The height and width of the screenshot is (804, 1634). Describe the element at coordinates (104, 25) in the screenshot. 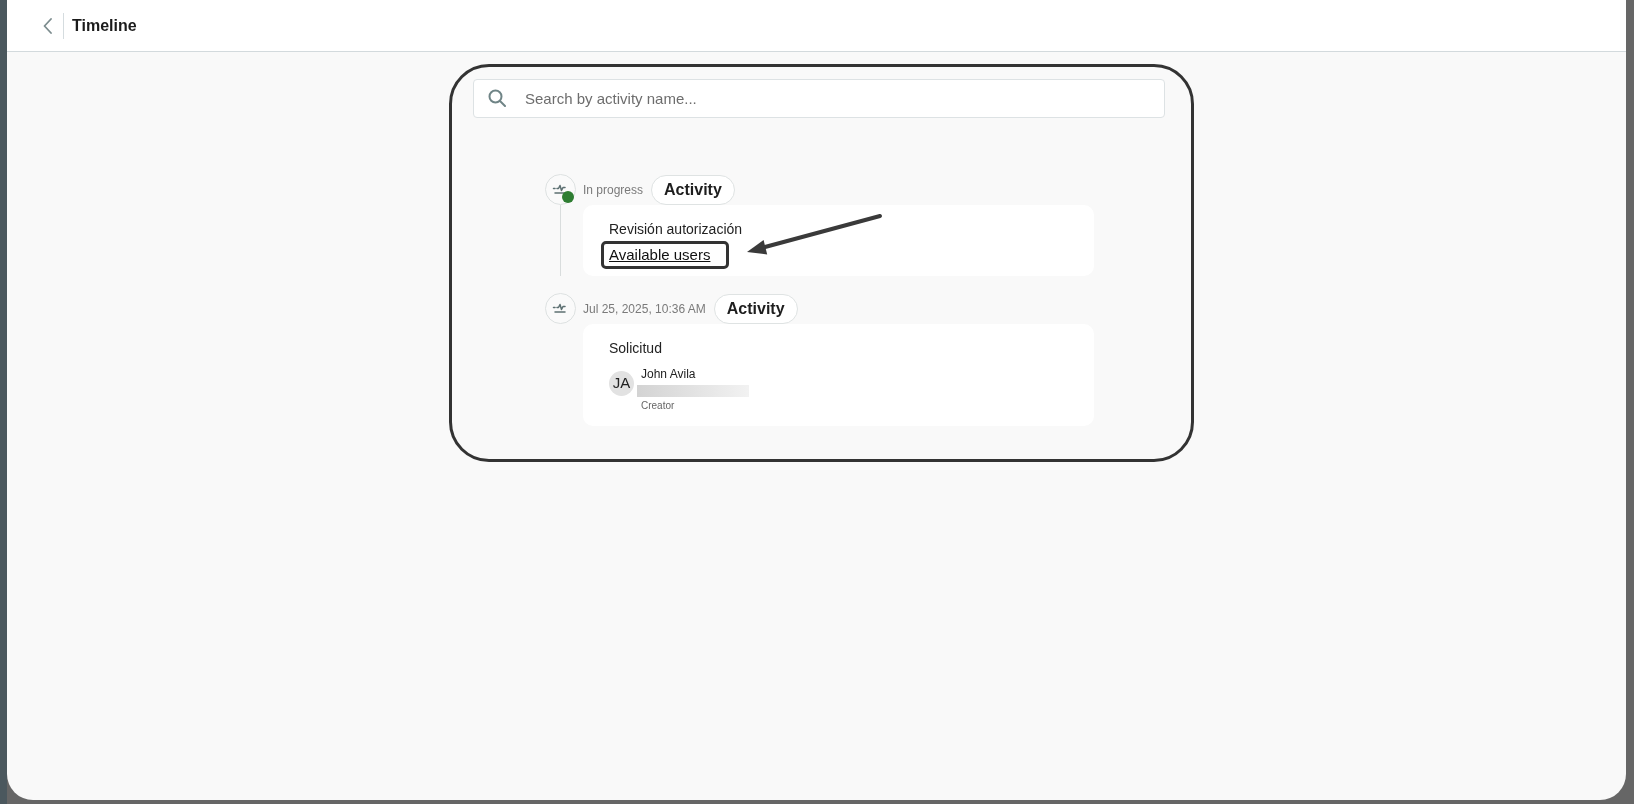

I see `page-title: Timeline` at that location.